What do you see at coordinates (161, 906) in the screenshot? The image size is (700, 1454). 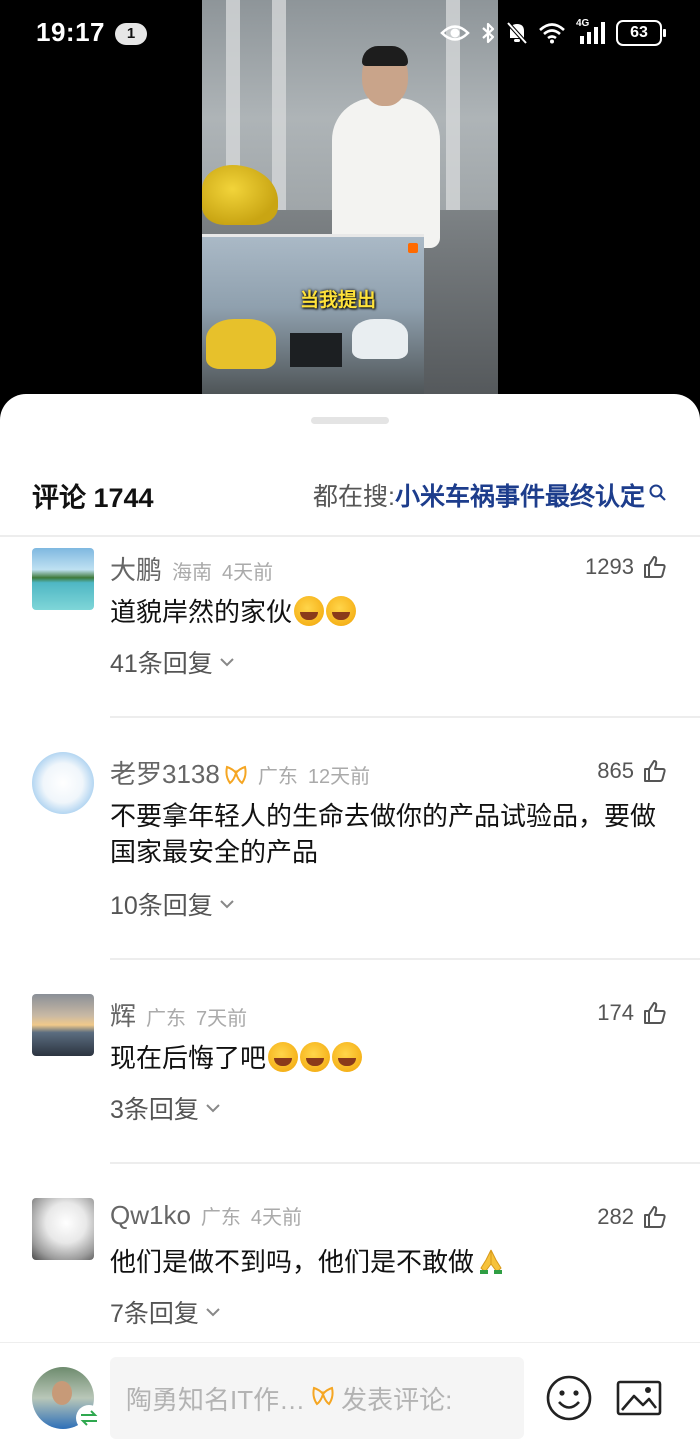 I see `reply-count: 10条回复` at bounding box center [161, 906].